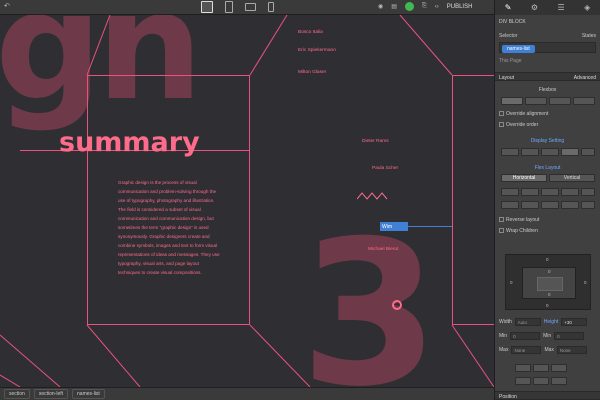 The height and width of the screenshot is (400, 600). Describe the element at coordinates (510, 192) in the screenshot. I see `align-start-button` at that location.